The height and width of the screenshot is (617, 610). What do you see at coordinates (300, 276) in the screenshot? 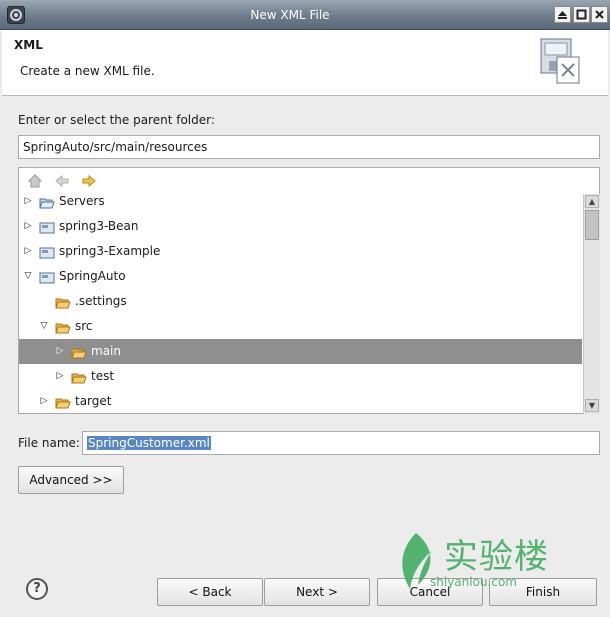
I see `tree-item-springauto: ▽ SpringAuto` at bounding box center [300, 276].